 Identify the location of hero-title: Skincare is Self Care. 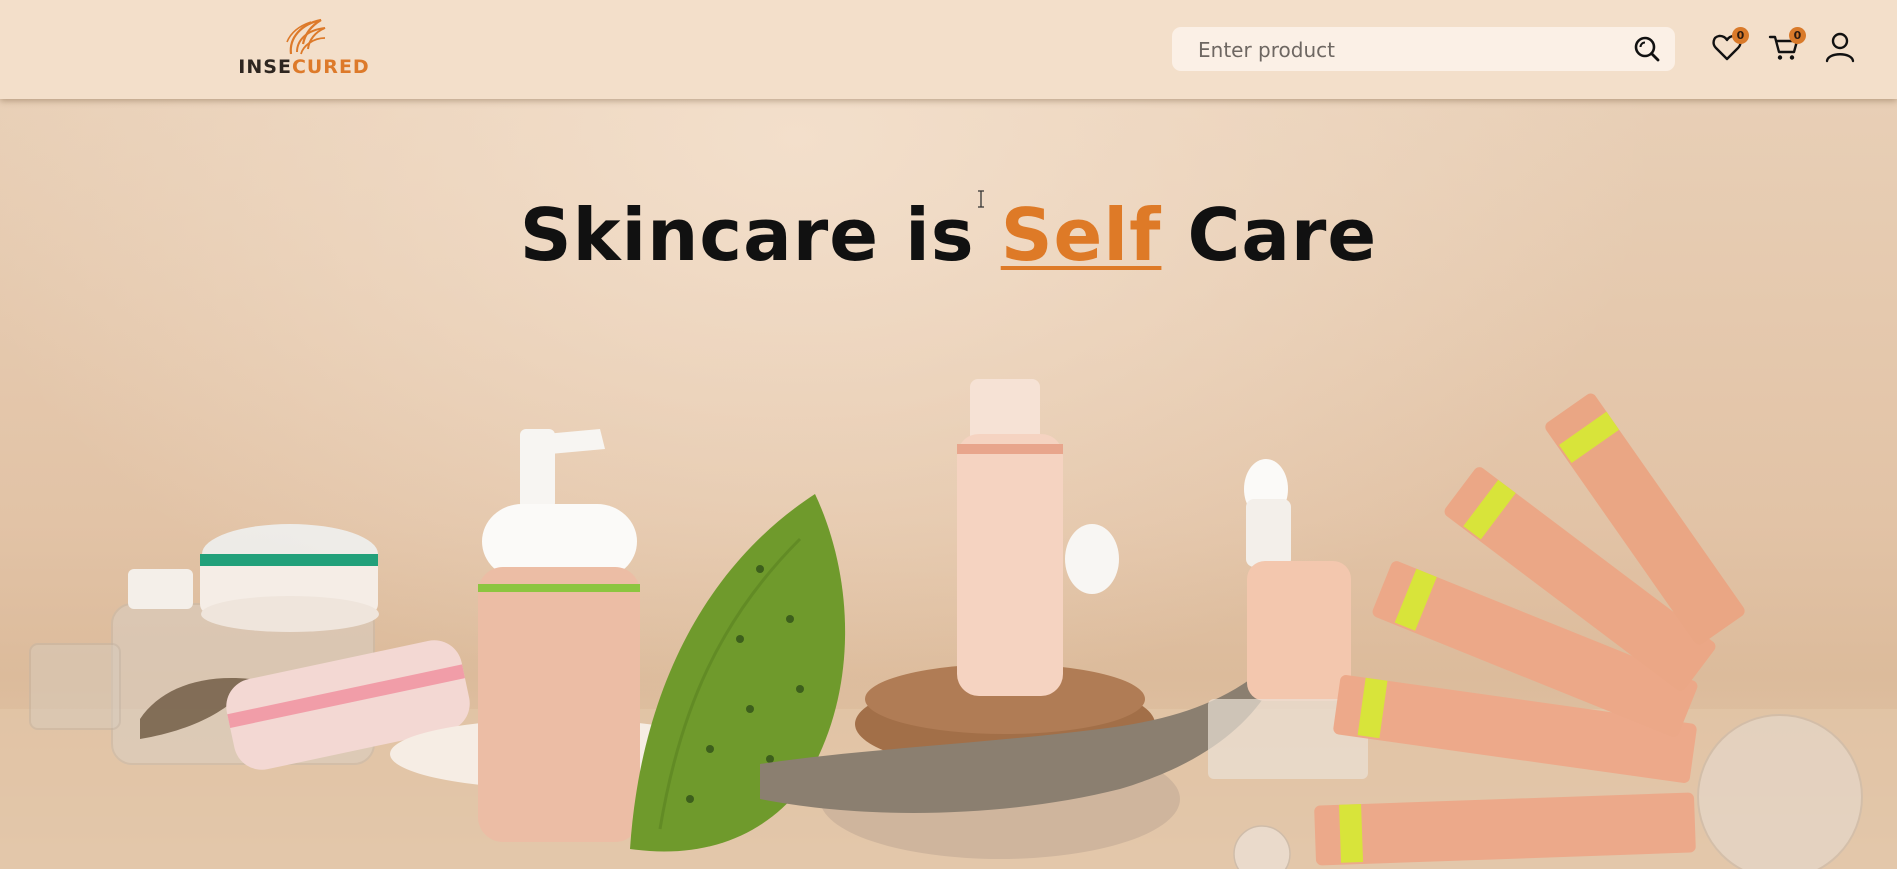
(948, 235).